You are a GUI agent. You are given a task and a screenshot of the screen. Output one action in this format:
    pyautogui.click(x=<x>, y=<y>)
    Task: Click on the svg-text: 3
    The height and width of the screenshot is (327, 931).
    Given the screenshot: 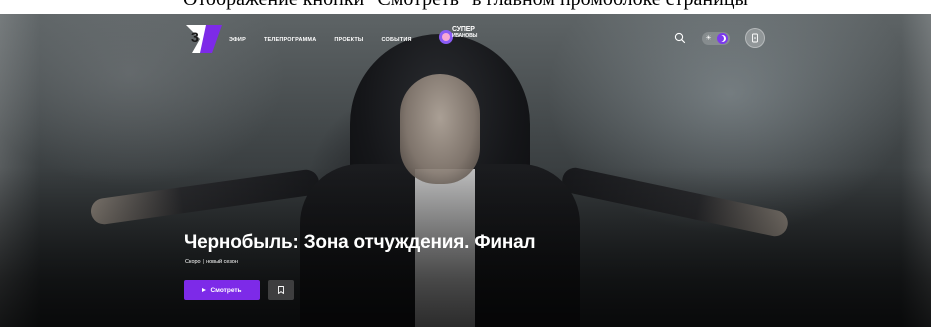 What is the action you would take?
    pyautogui.click(x=195, y=37)
    